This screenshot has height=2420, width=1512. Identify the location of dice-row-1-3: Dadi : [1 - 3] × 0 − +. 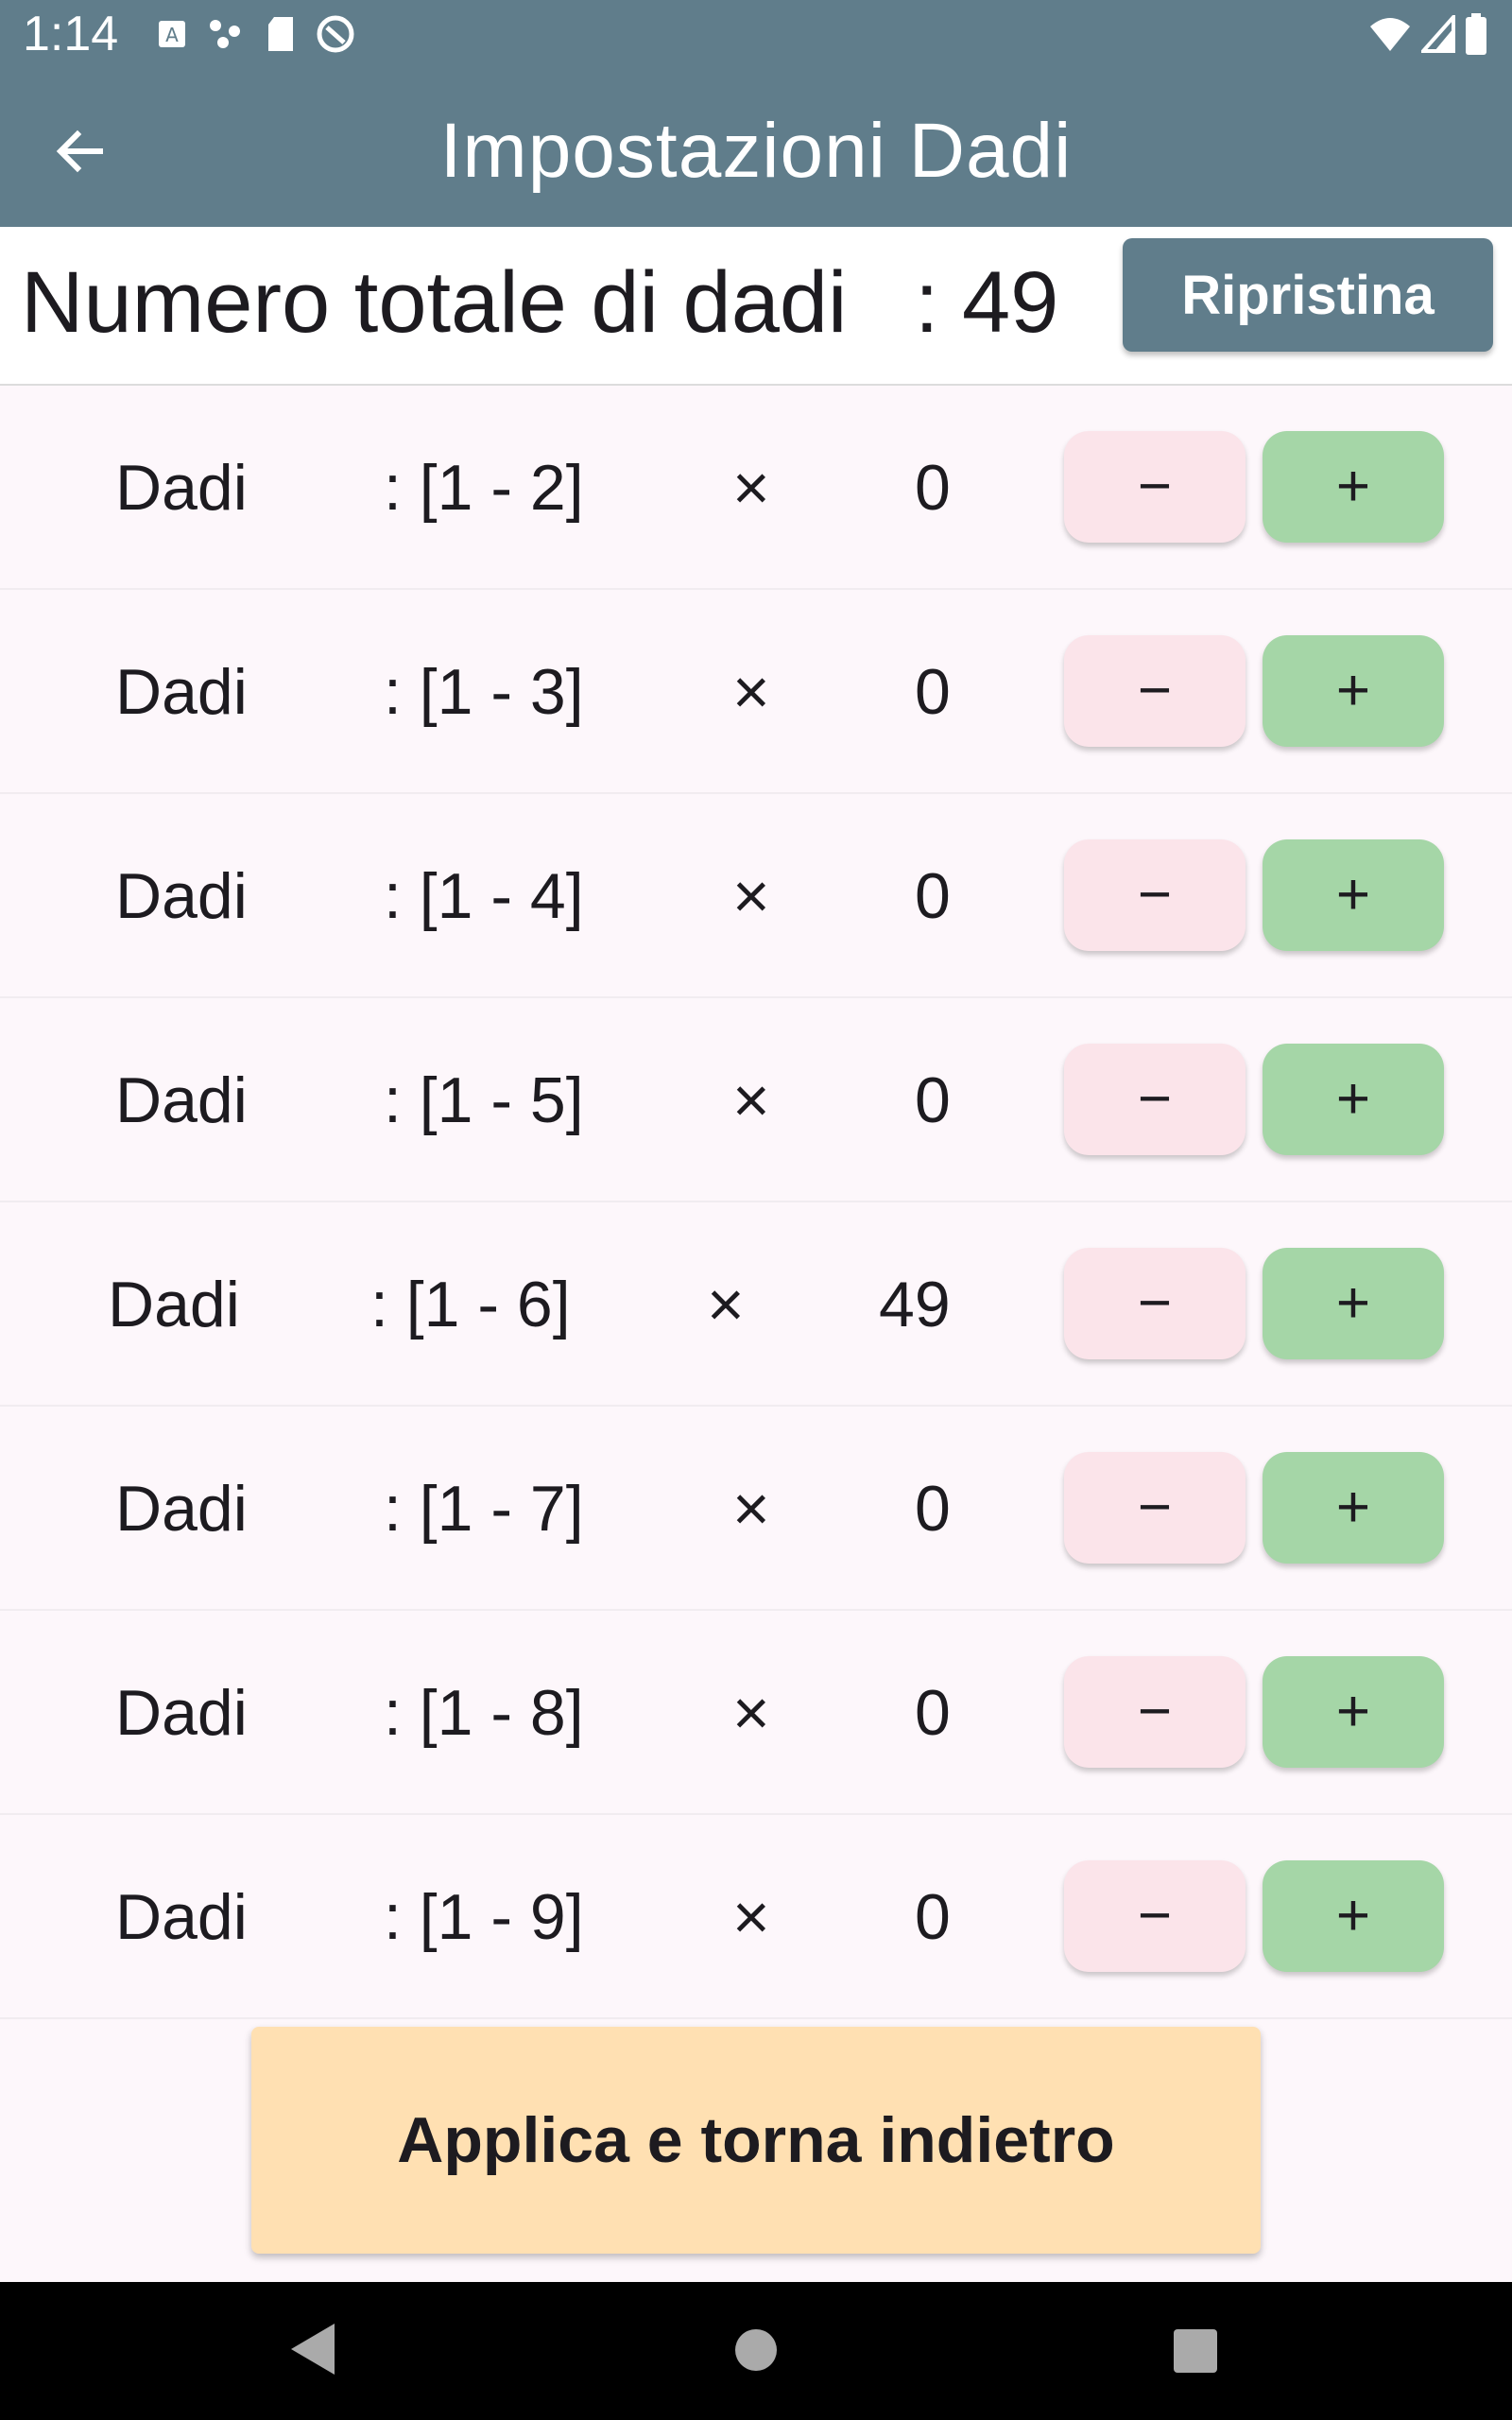
(756, 692).